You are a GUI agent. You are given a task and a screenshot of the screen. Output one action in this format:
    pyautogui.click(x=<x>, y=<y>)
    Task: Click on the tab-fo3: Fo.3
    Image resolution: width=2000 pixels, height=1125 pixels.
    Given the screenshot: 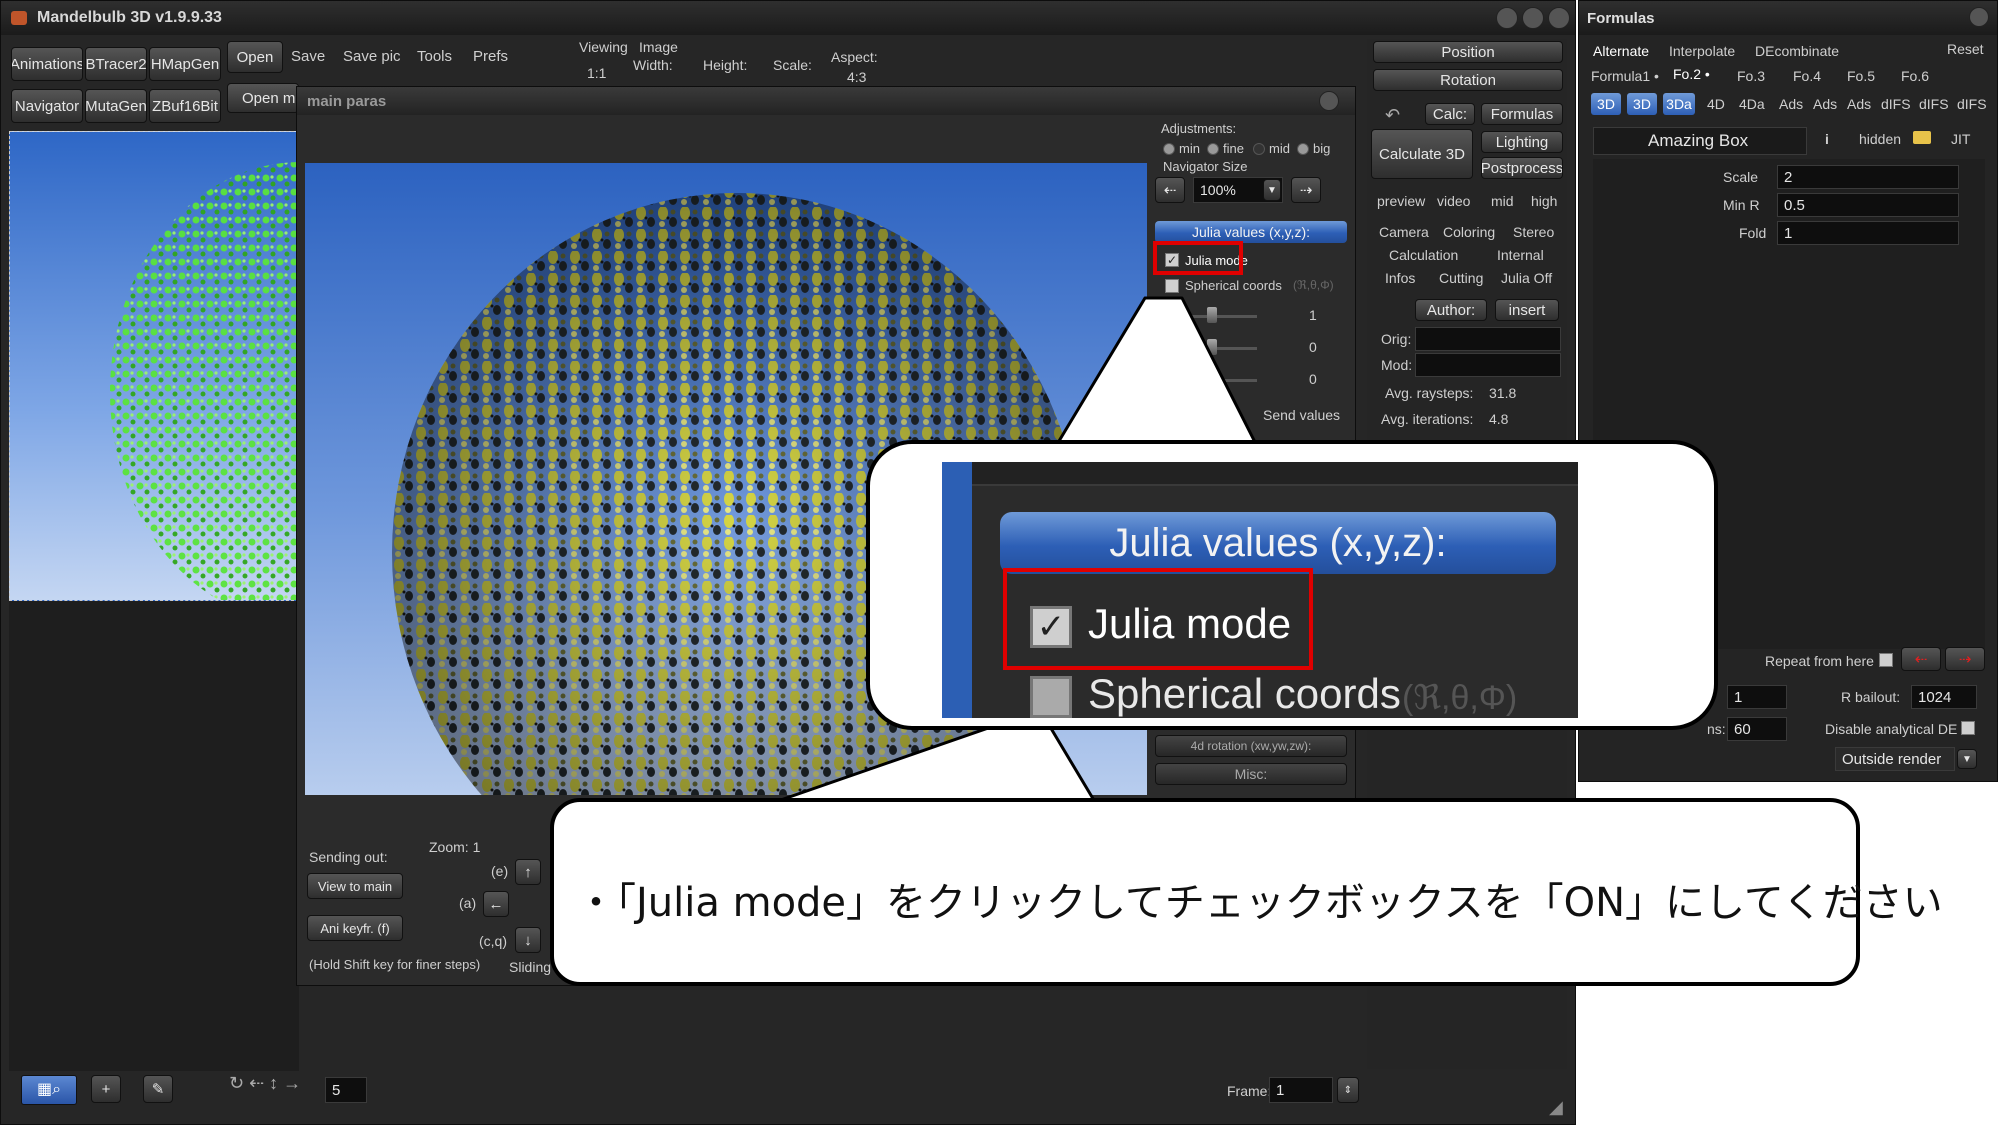 What is the action you would take?
    pyautogui.click(x=1751, y=76)
    